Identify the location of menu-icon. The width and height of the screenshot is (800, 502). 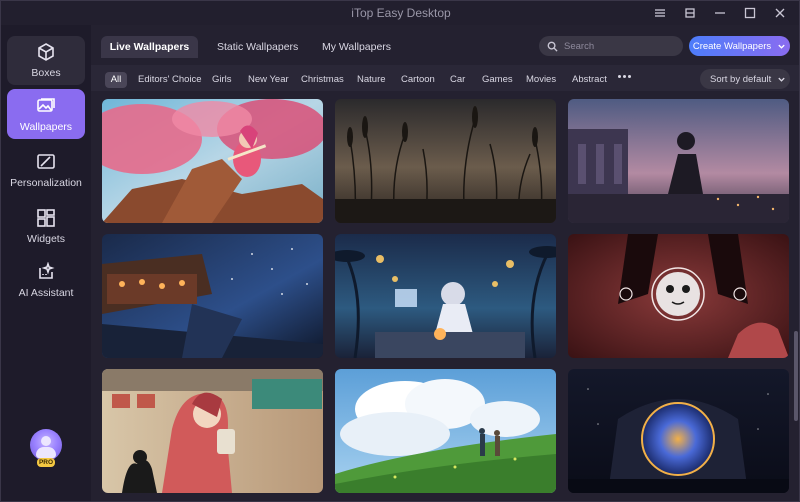
(660, 13).